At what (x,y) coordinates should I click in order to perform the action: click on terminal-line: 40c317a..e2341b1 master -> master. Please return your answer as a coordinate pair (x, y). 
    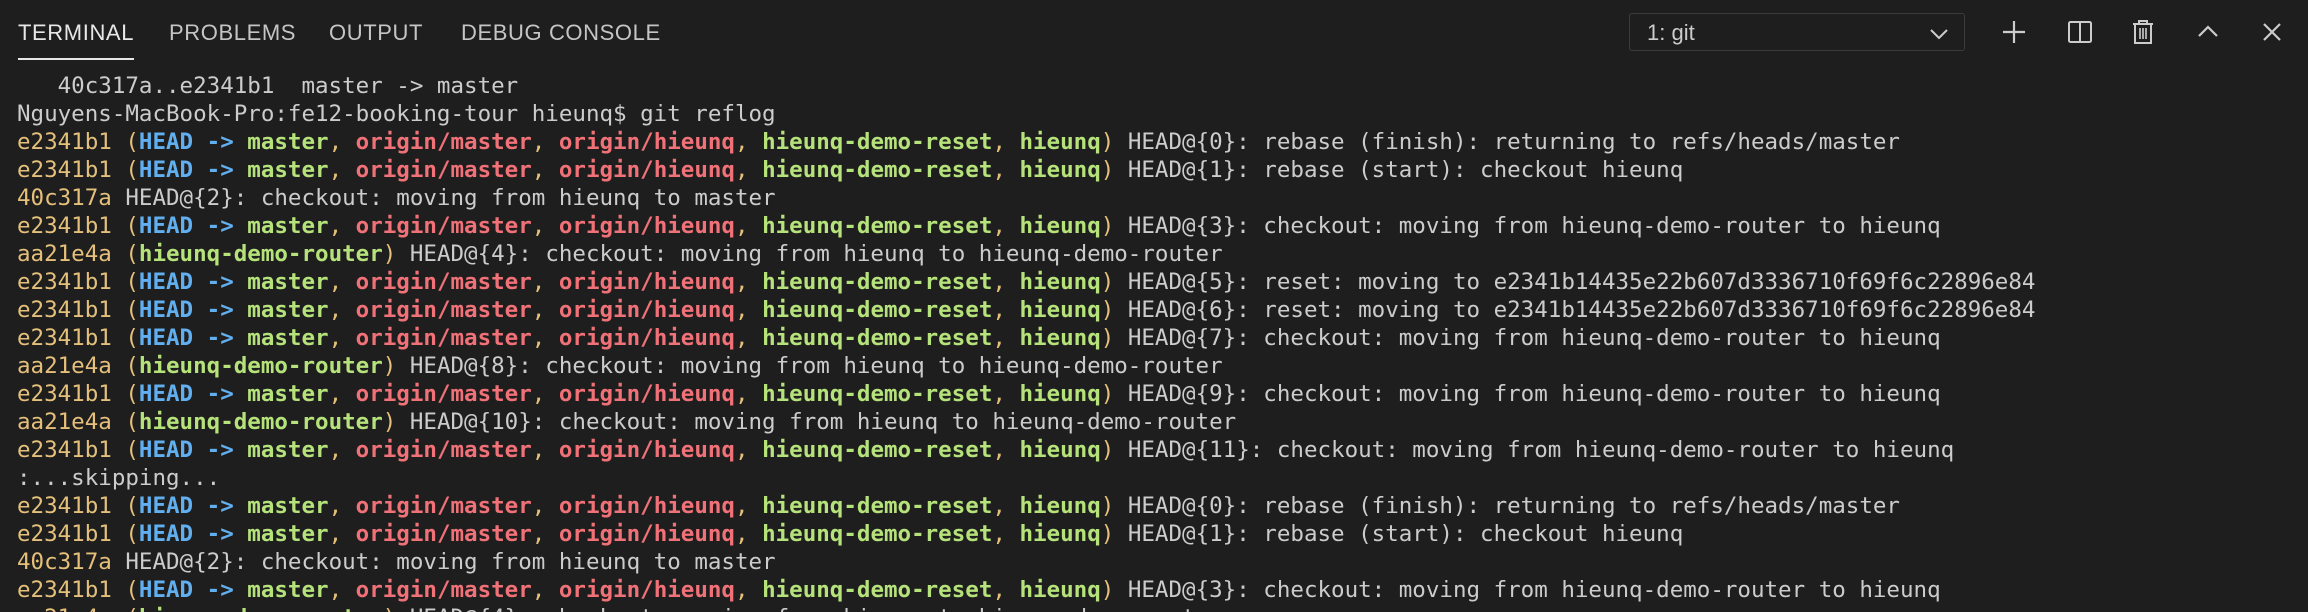
    Looking at the image, I should click on (1157, 86).